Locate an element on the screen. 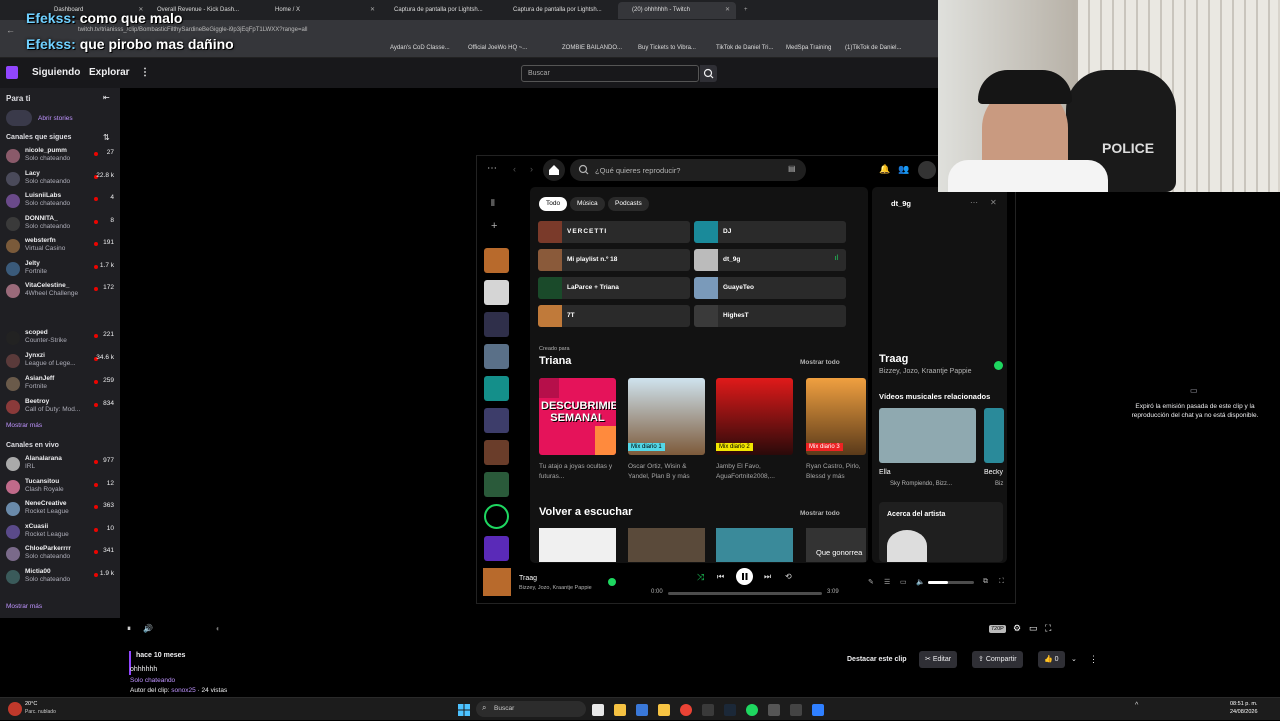 The width and height of the screenshot is (1280, 721). next-icon: ⏭ is located at coordinates (767, 577).